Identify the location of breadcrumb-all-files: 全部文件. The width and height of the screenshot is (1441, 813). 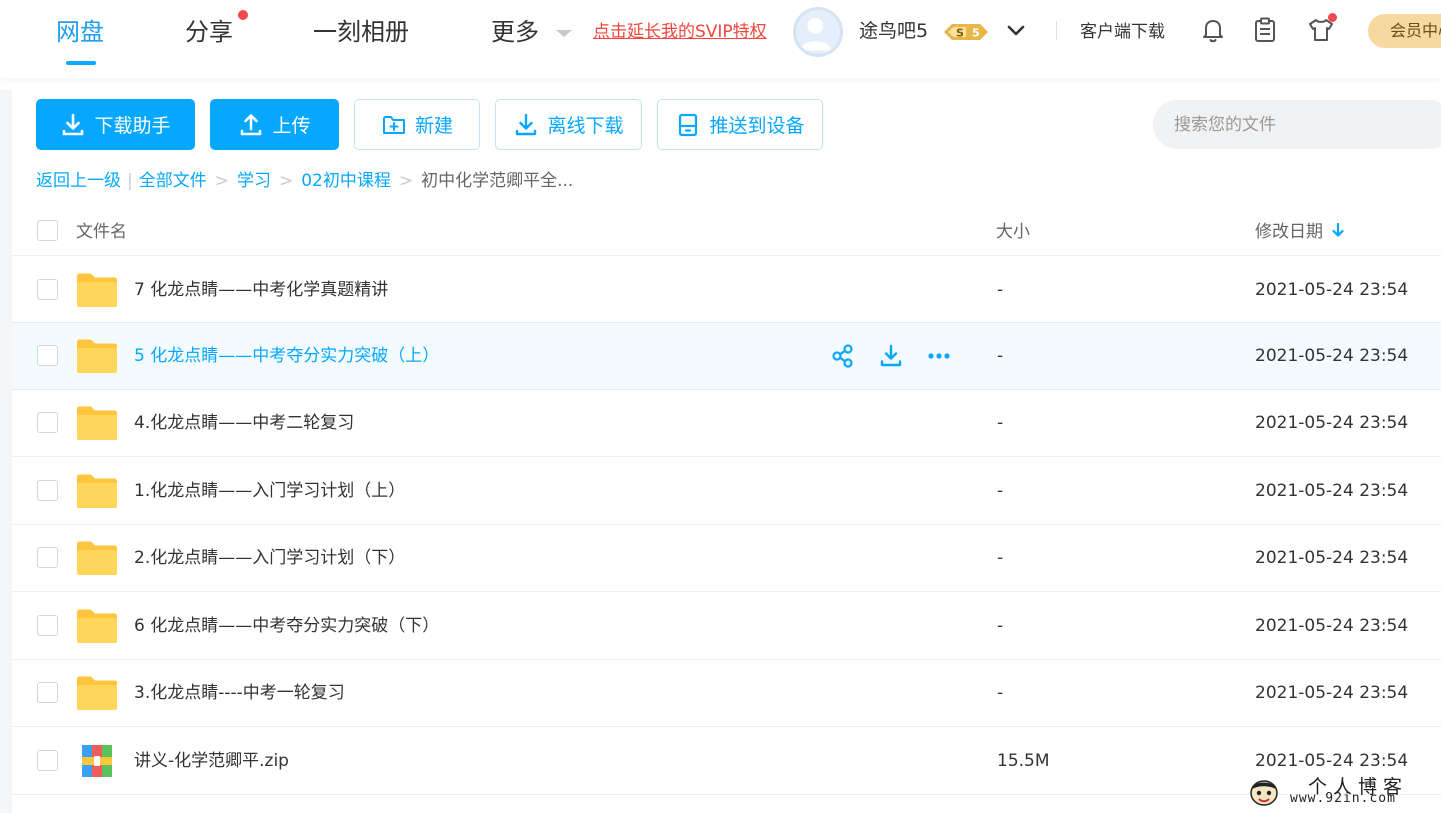
(173, 181).